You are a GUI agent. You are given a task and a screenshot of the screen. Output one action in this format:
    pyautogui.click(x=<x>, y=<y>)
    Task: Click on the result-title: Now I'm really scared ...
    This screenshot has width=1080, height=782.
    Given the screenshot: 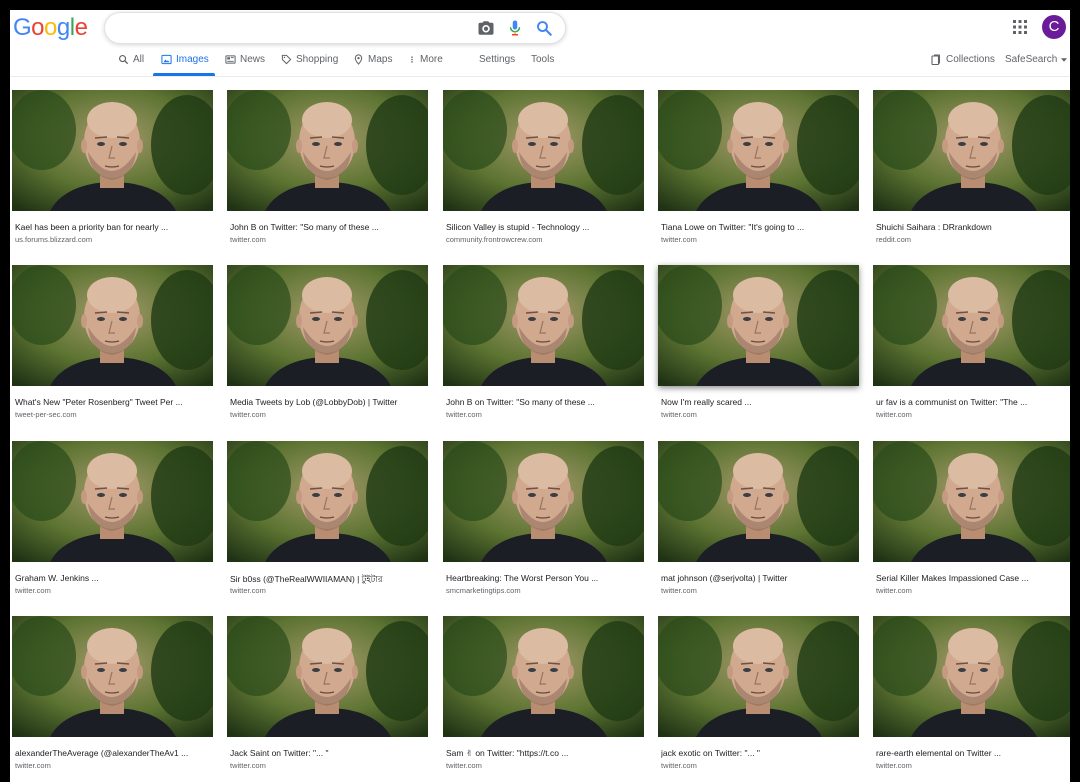 What is the action you would take?
    pyautogui.click(x=760, y=402)
    